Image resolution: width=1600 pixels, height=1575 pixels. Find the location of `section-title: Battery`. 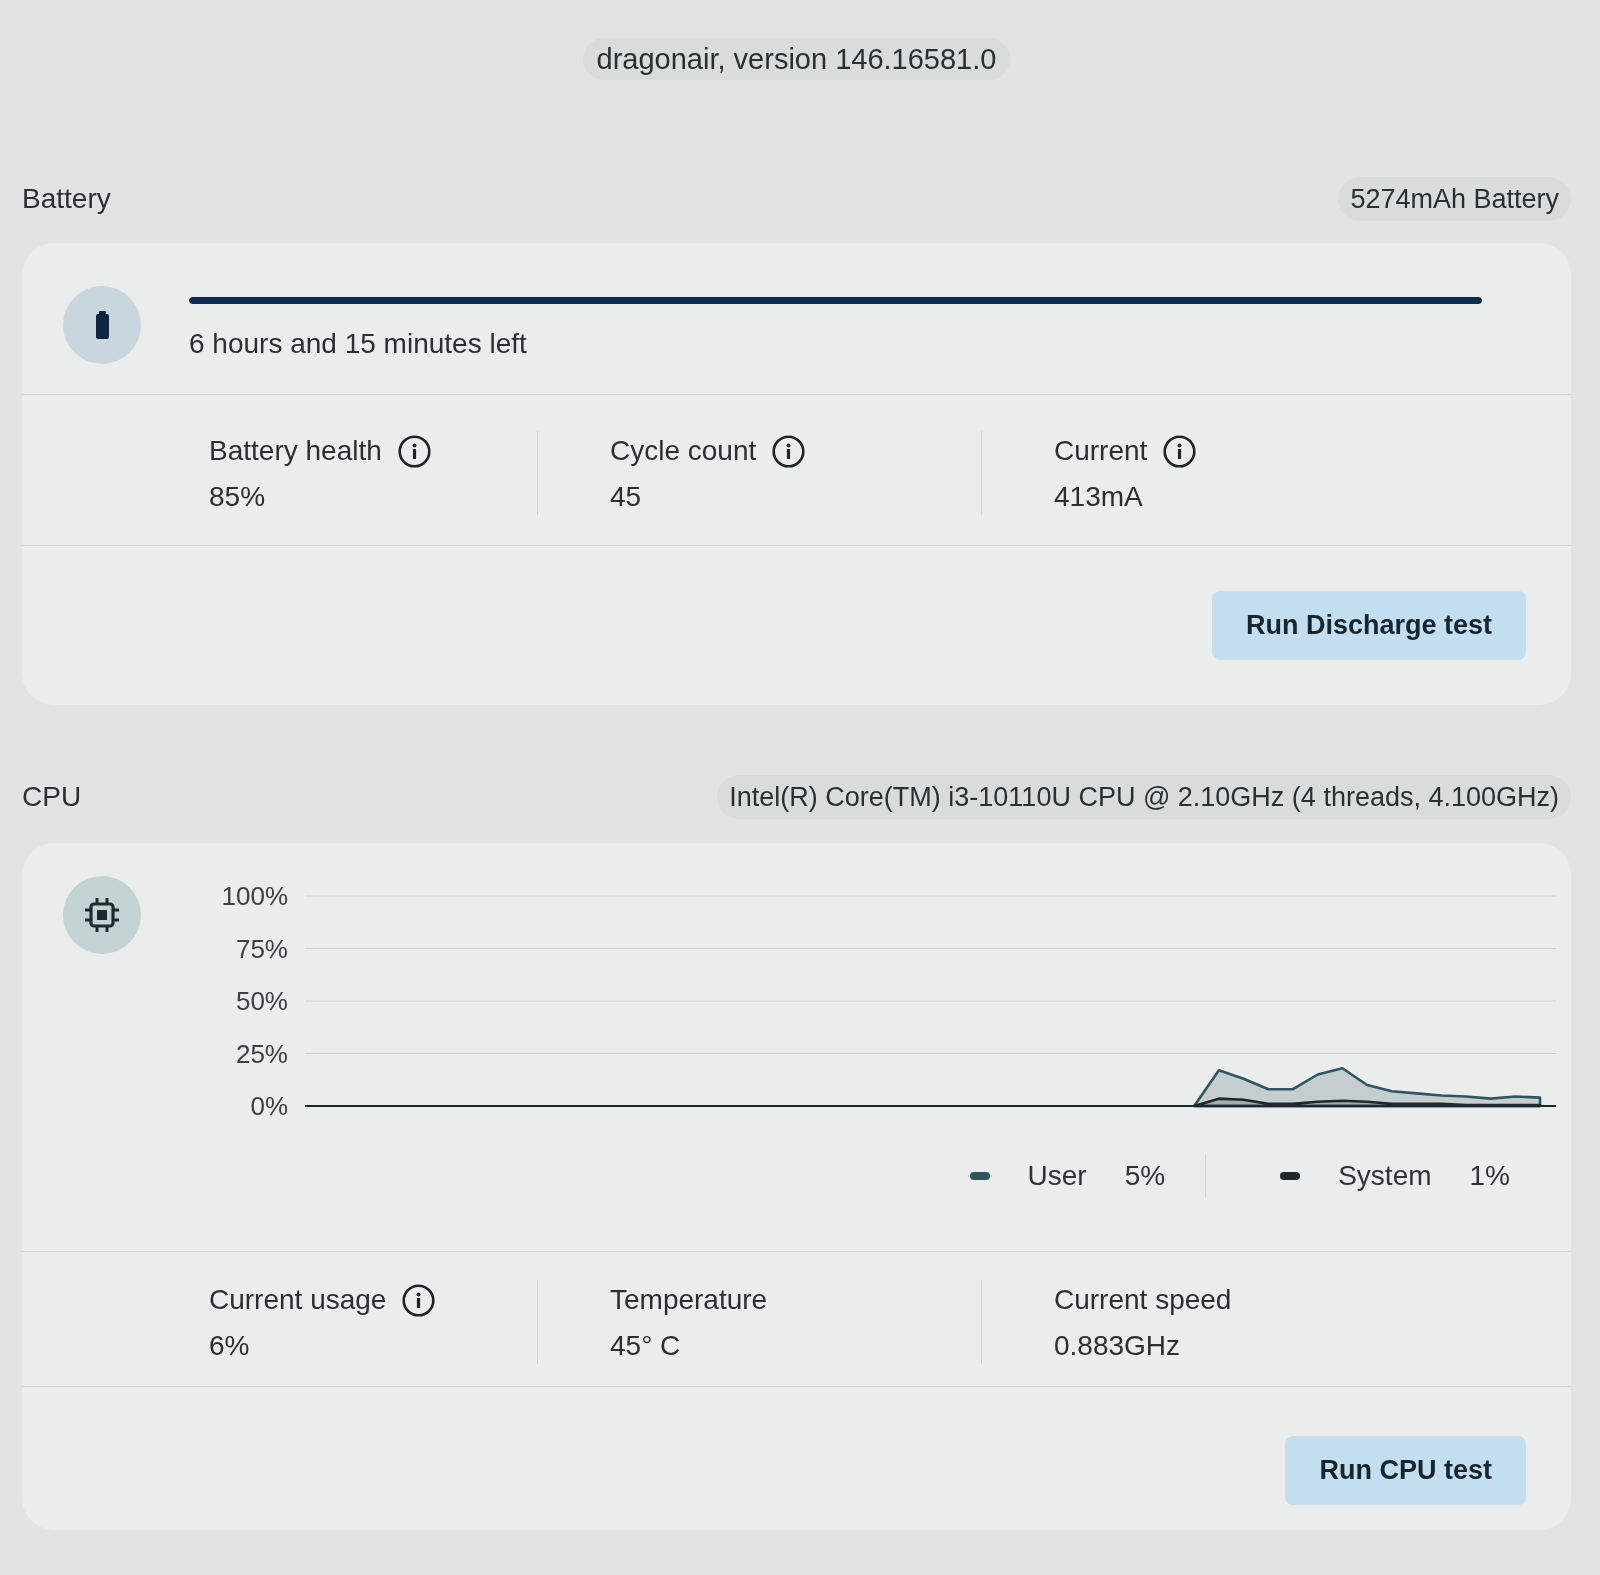

section-title: Battery is located at coordinates (66, 199).